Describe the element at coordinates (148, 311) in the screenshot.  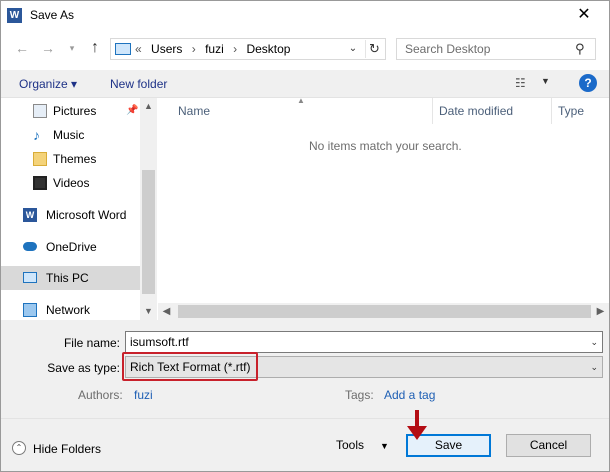
I see `scroll-down-icon: ▼` at that location.